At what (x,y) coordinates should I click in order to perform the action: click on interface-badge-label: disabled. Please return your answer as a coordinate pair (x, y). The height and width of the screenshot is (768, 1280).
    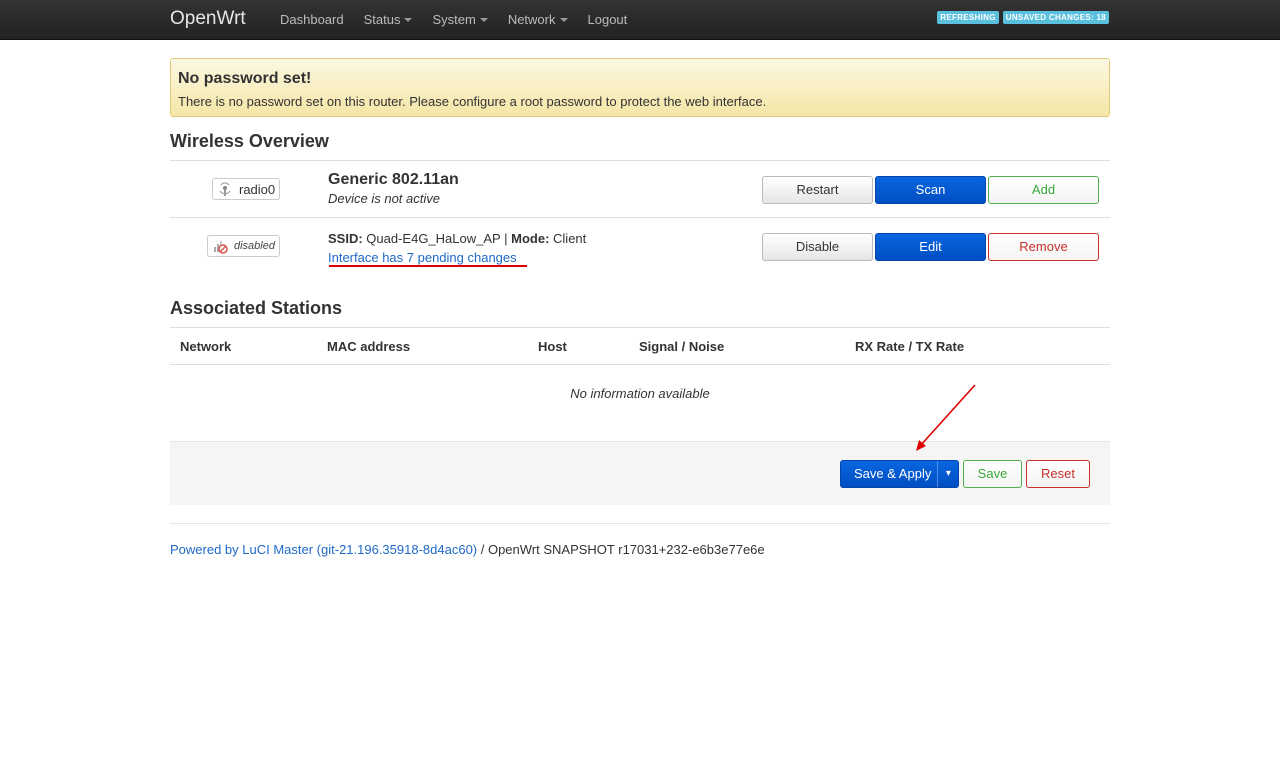
    Looking at the image, I should click on (254, 246).